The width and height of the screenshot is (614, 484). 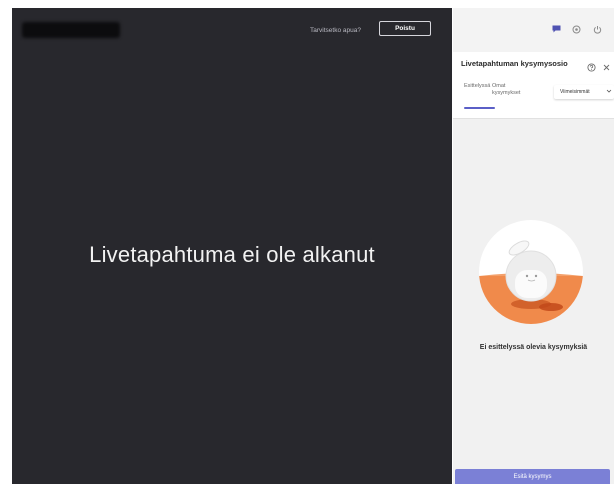 I want to click on tab-my-questions: Omat kysymykset, so click(x=507, y=90).